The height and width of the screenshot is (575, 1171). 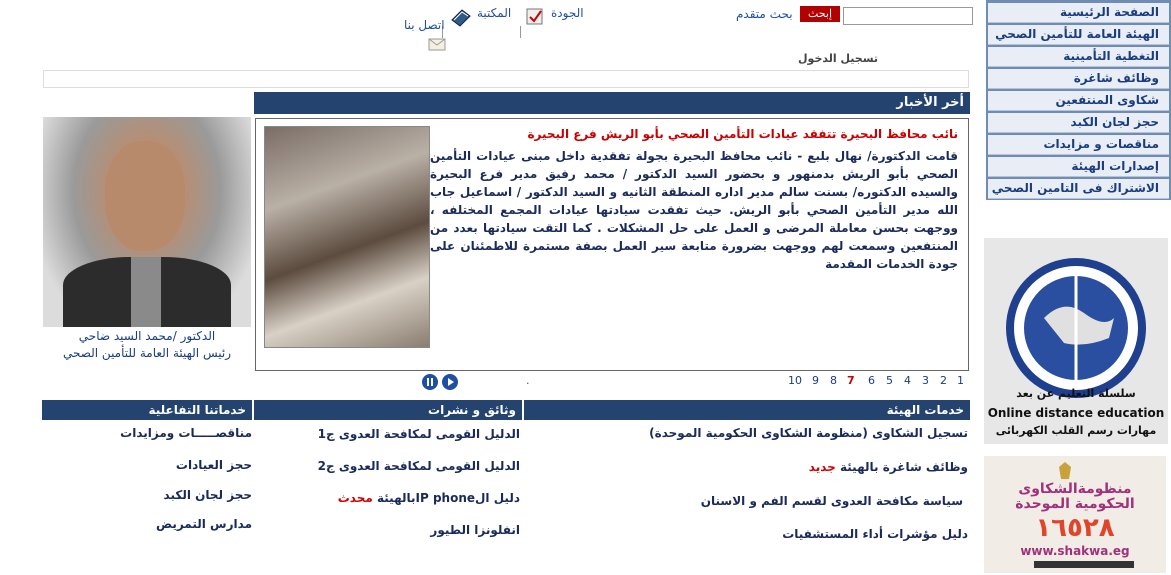 I want to click on news-photo, so click(x=347, y=237).